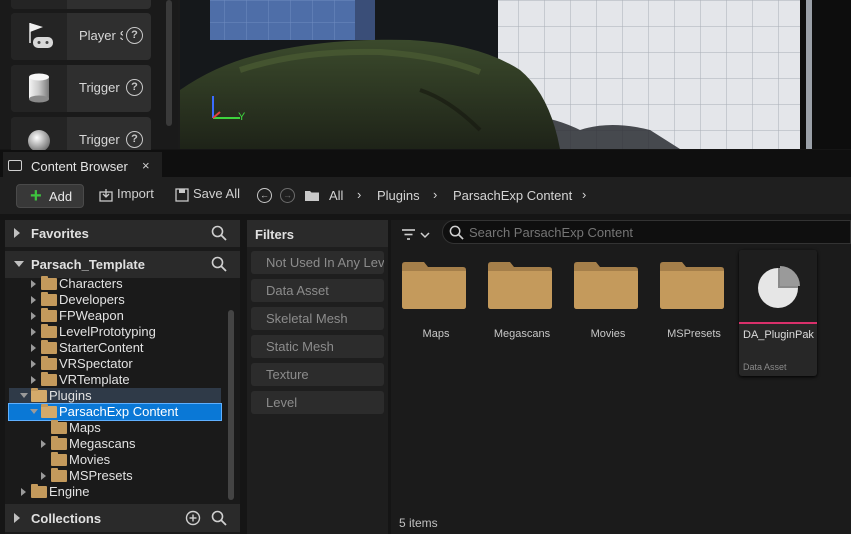  Describe the element at coordinates (115, 332) in the screenshot. I see `tree-item: LevelPrototyping` at that location.